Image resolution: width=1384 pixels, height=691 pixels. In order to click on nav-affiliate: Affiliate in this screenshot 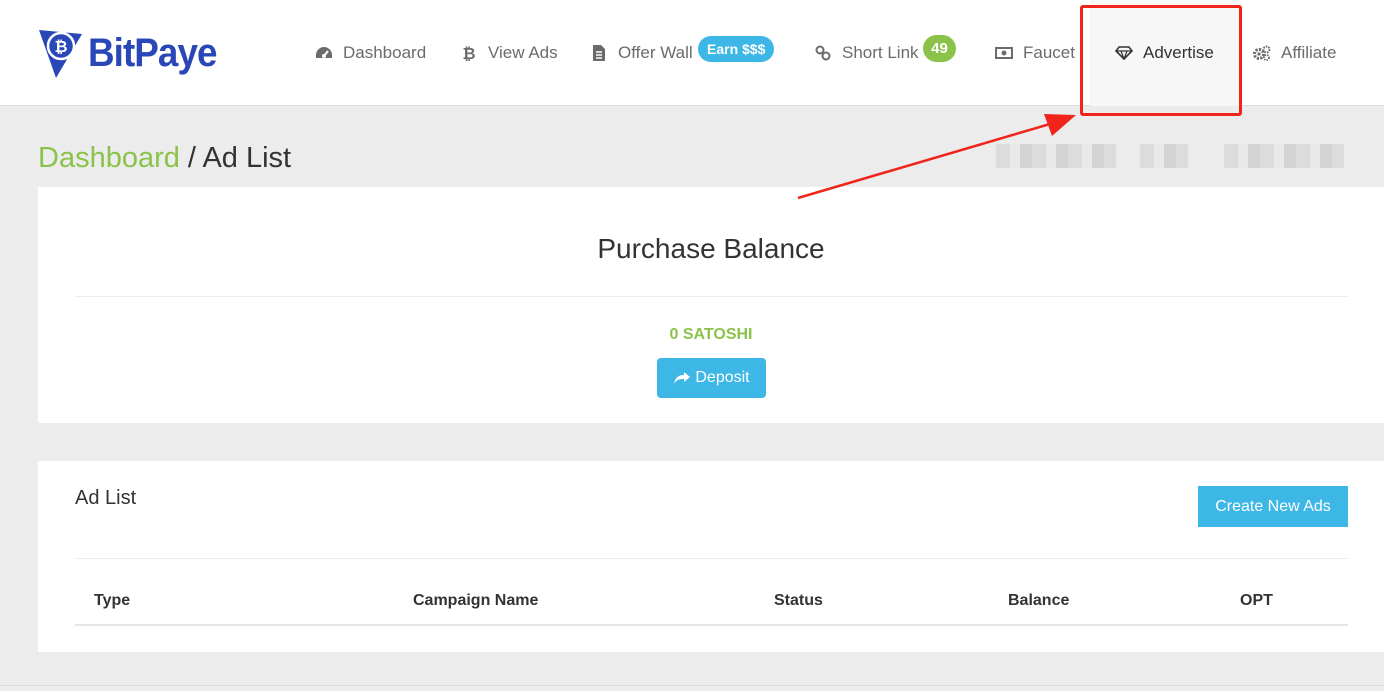, I will do `click(1294, 53)`.